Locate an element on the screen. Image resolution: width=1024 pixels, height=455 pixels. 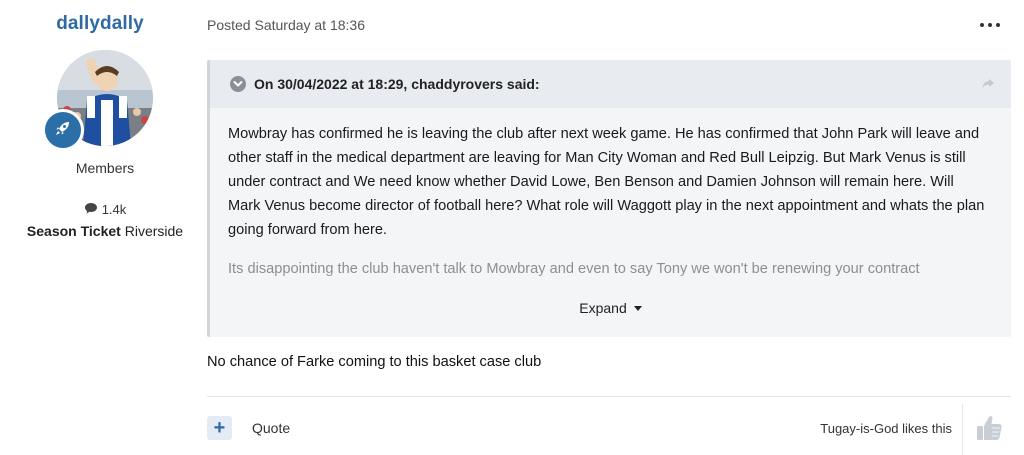
rank-badge is located at coordinates (63, 130).